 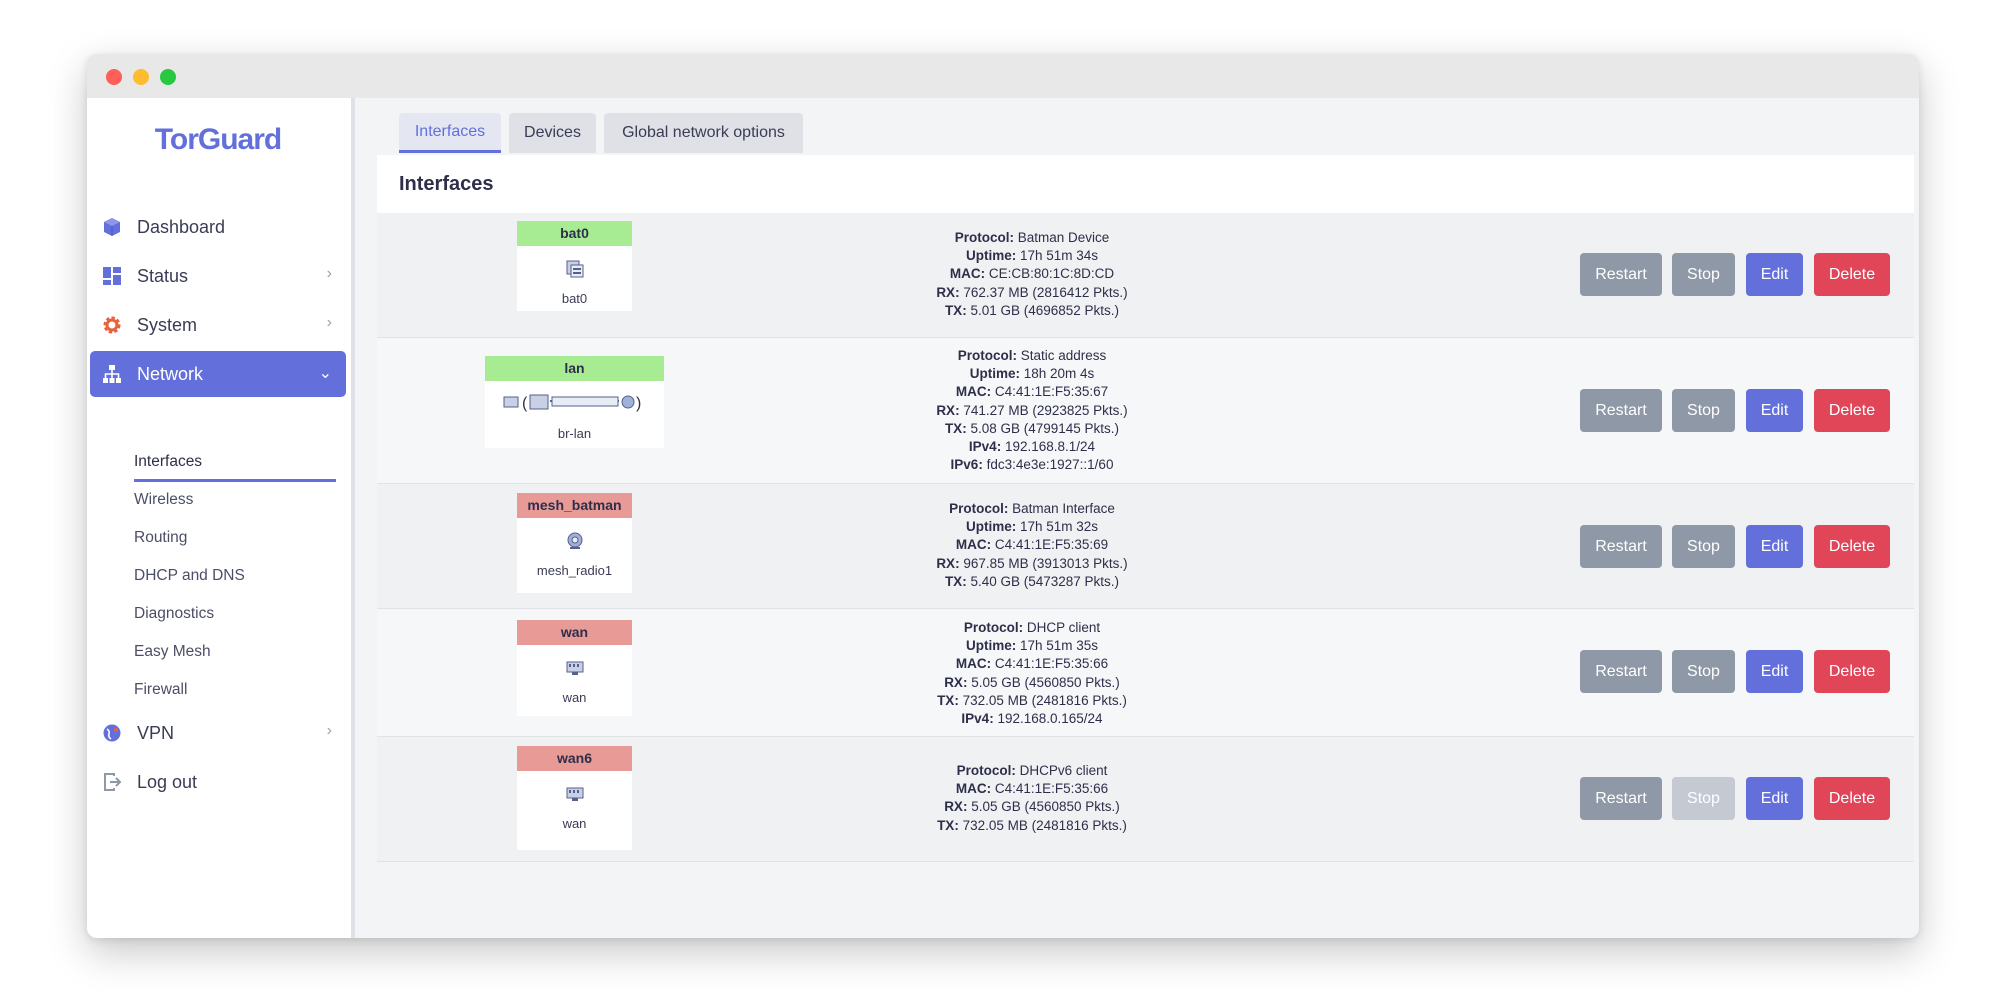 I want to click on subnav-wireless: Wireless, so click(x=163, y=500).